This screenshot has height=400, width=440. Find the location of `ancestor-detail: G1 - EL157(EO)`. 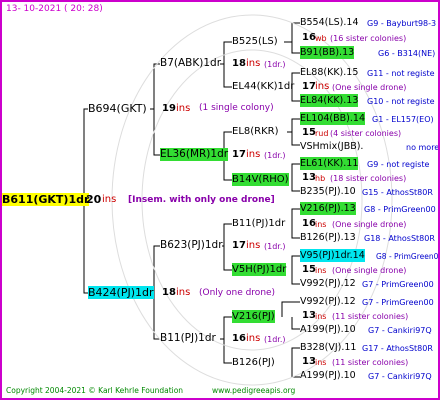

ancestor-detail: G1 - EL157(EO) is located at coordinates (403, 119).